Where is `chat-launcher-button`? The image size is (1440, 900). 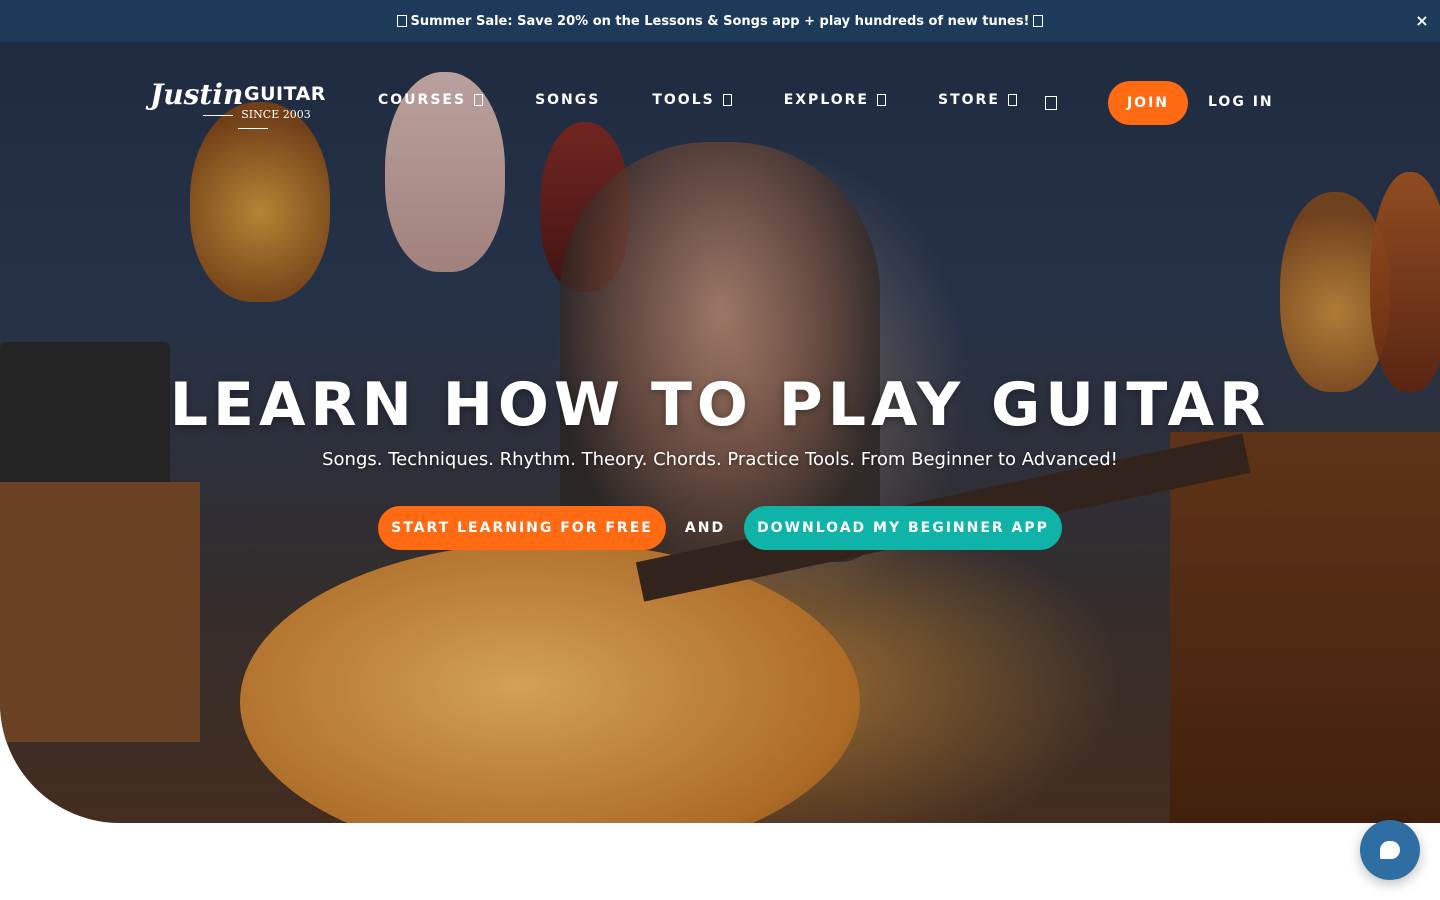
chat-launcher-button is located at coordinates (1390, 850).